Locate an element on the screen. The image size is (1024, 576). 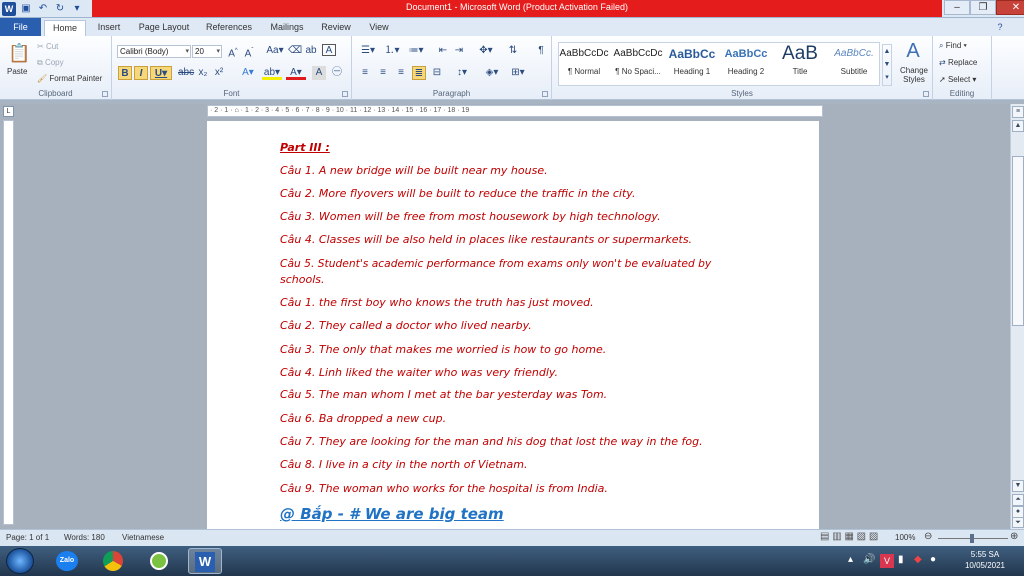
clipboard-launcher-icon is located at coordinates (105, 94).